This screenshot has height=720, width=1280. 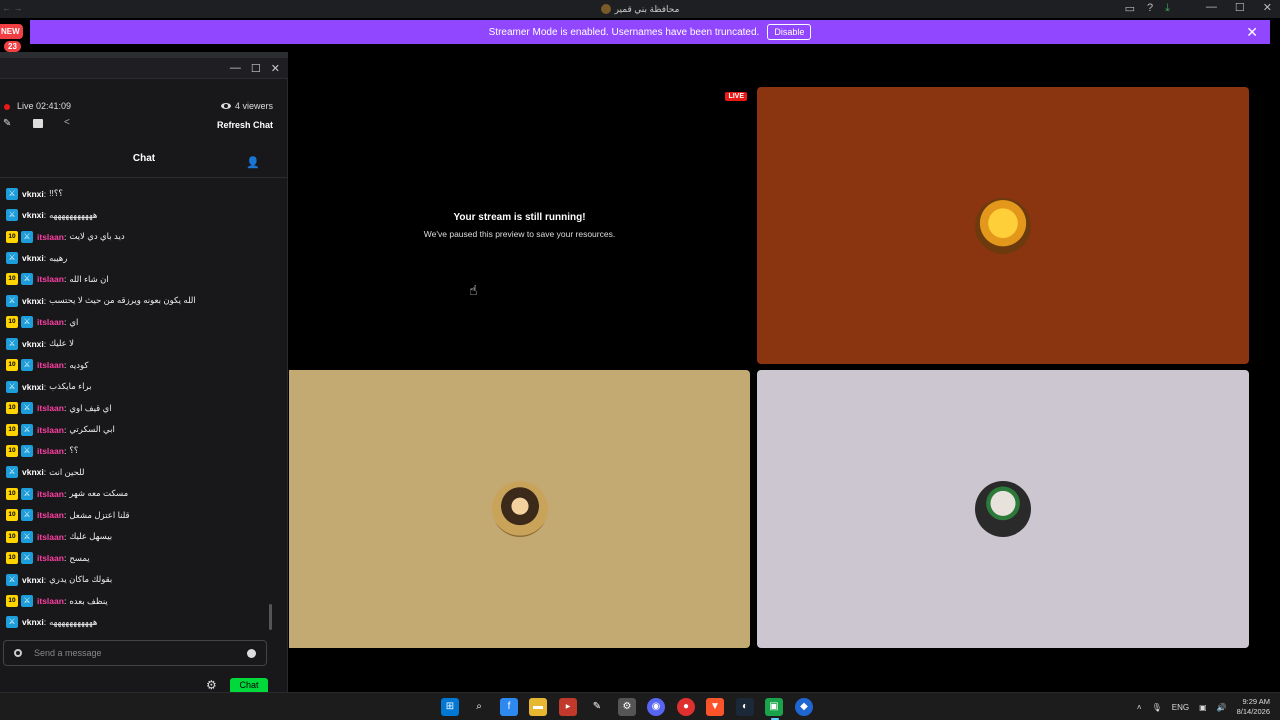 I want to click on points-icon, so click(x=18, y=653).